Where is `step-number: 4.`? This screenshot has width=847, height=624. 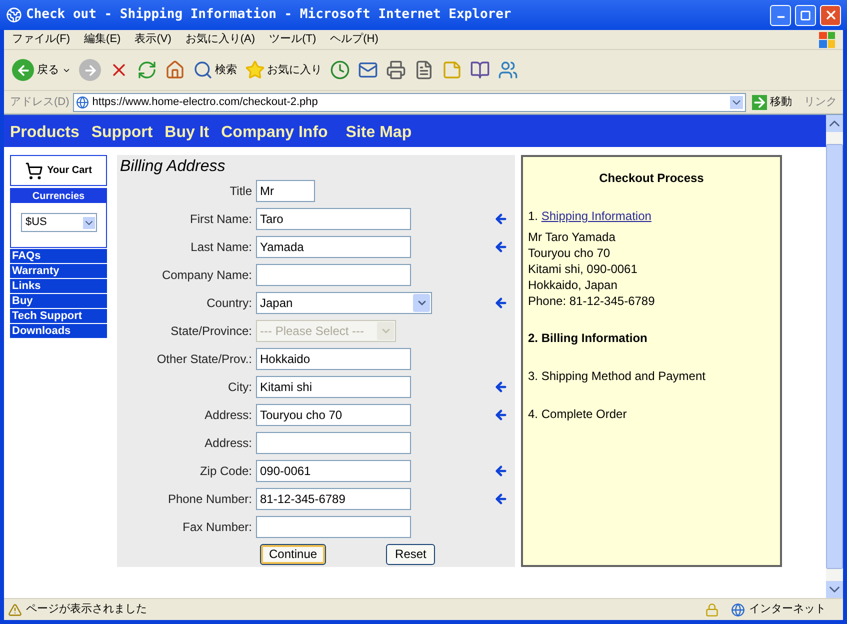 step-number: 4. is located at coordinates (533, 414).